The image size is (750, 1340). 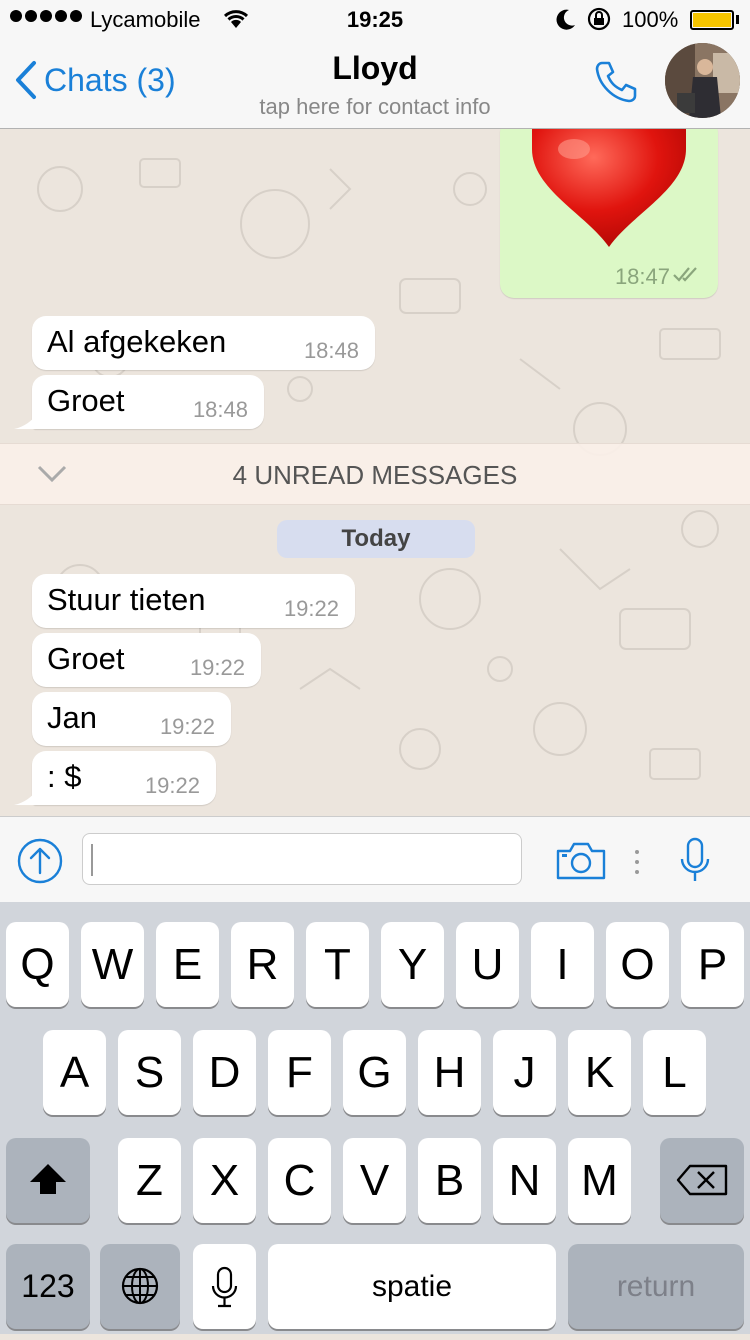 What do you see at coordinates (149, 1072) in the screenshot?
I see `key-s: S` at bounding box center [149, 1072].